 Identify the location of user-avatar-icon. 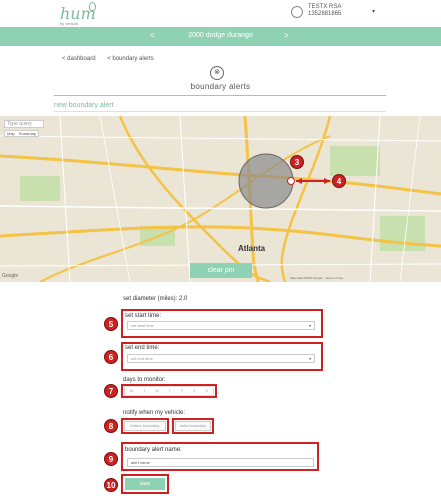
(297, 12).